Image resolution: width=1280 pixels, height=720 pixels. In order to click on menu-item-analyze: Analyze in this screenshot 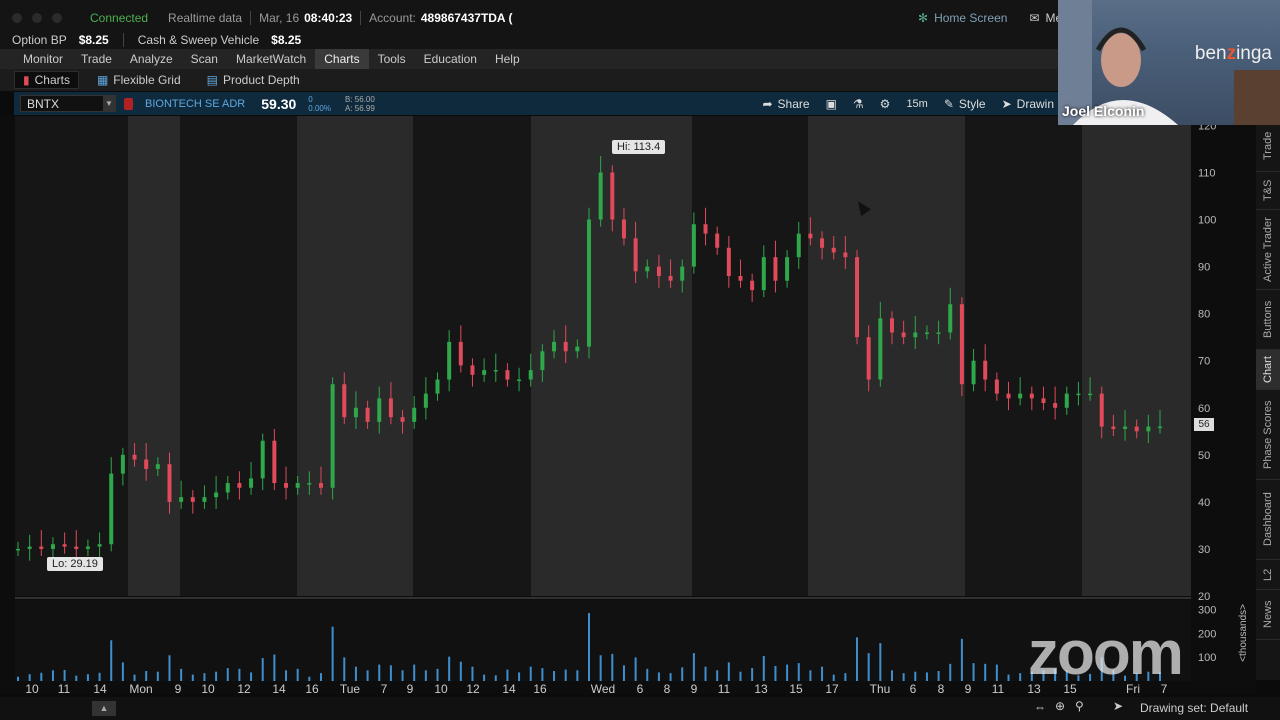, I will do `click(151, 59)`.